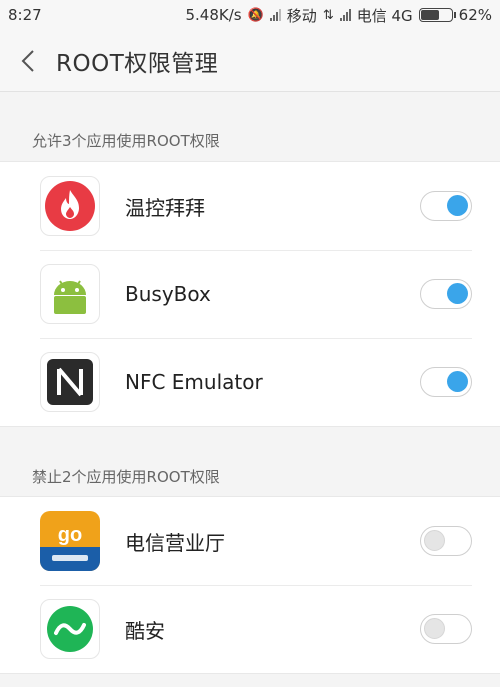 This screenshot has width=500, height=687. I want to click on android-icon, so click(70, 294).